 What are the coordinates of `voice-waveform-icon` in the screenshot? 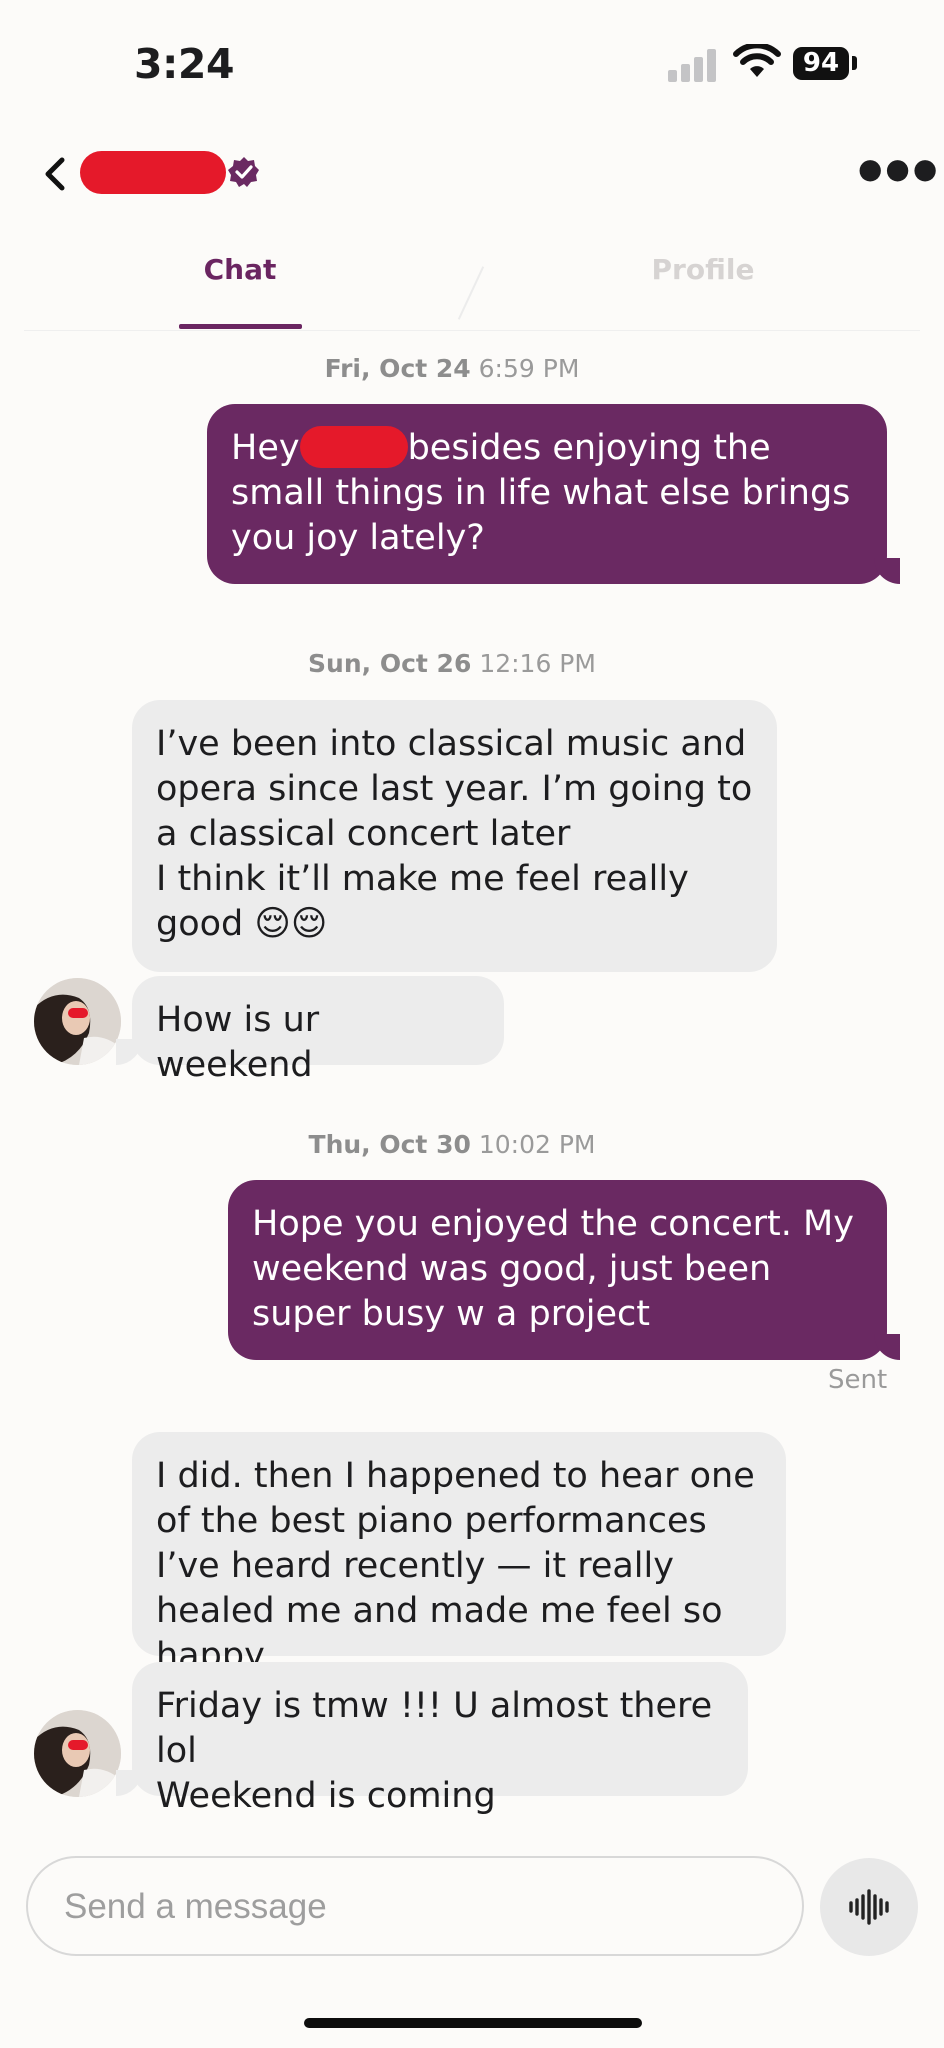 It's located at (869, 1907).